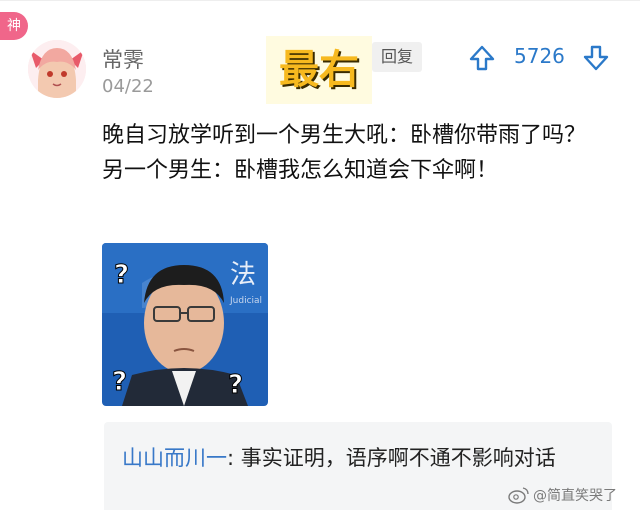 The height and width of the screenshot is (510, 640). What do you see at coordinates (174, 458) in the screenshot?
I see `quoted-author: 山山而川一` at bounding box center [174, 458].